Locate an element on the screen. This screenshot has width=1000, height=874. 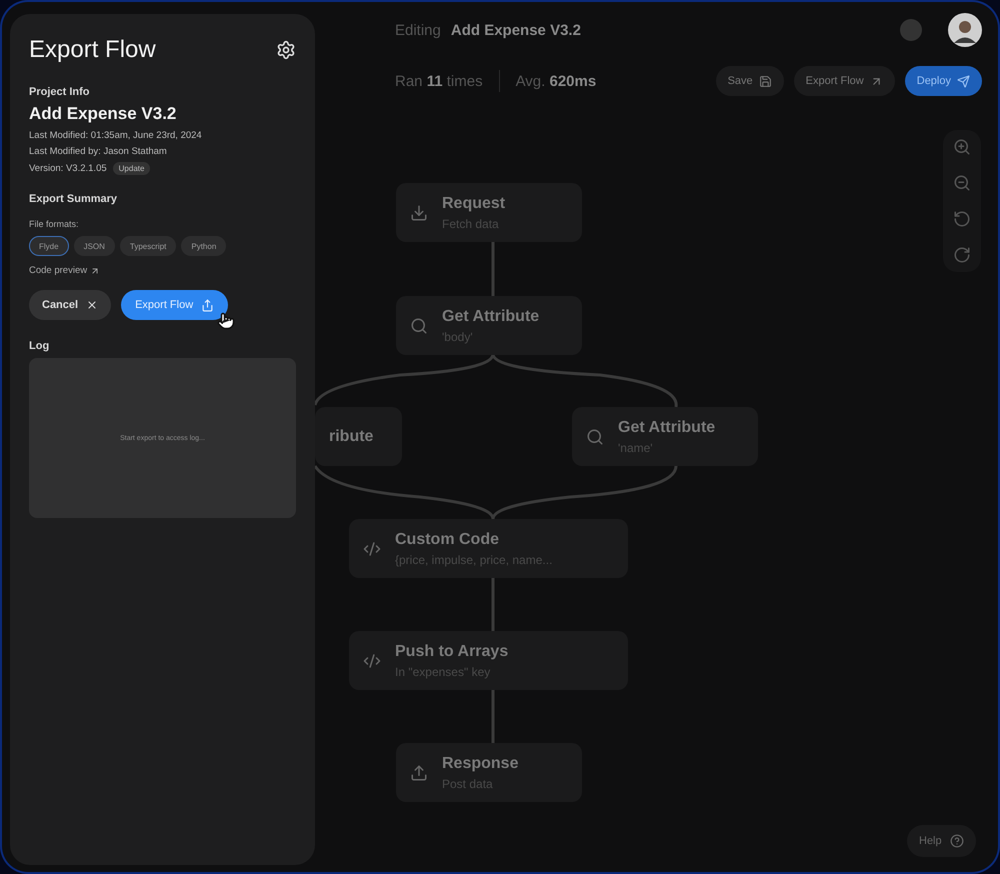
download-icon is located at coordinates (419, 213).